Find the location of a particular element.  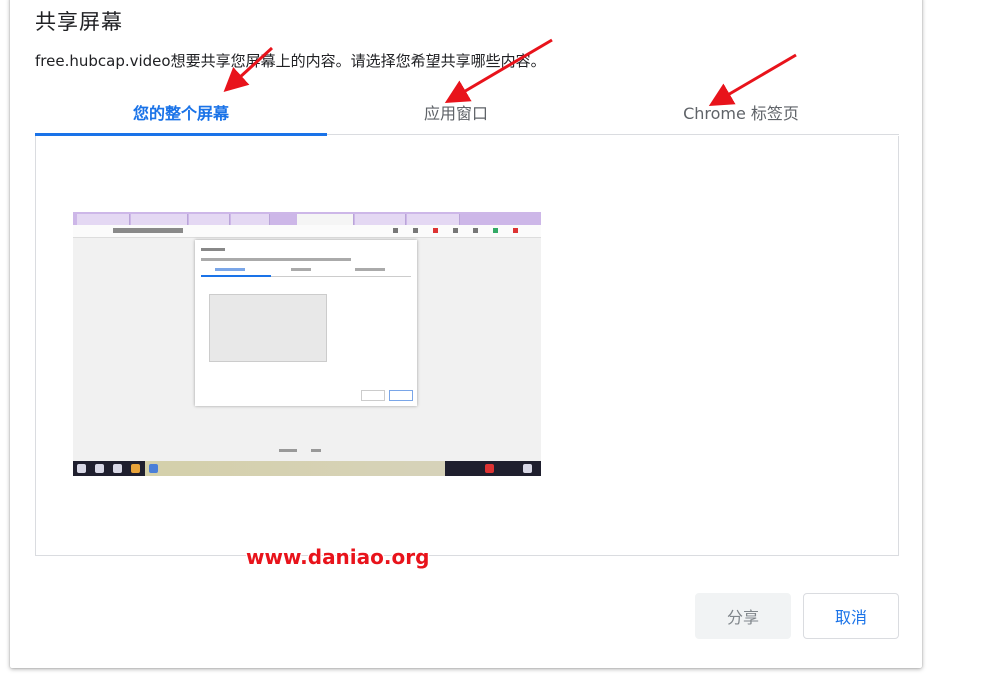

dialog-title: 共享屏幕 is located at coordinates (79, 22).